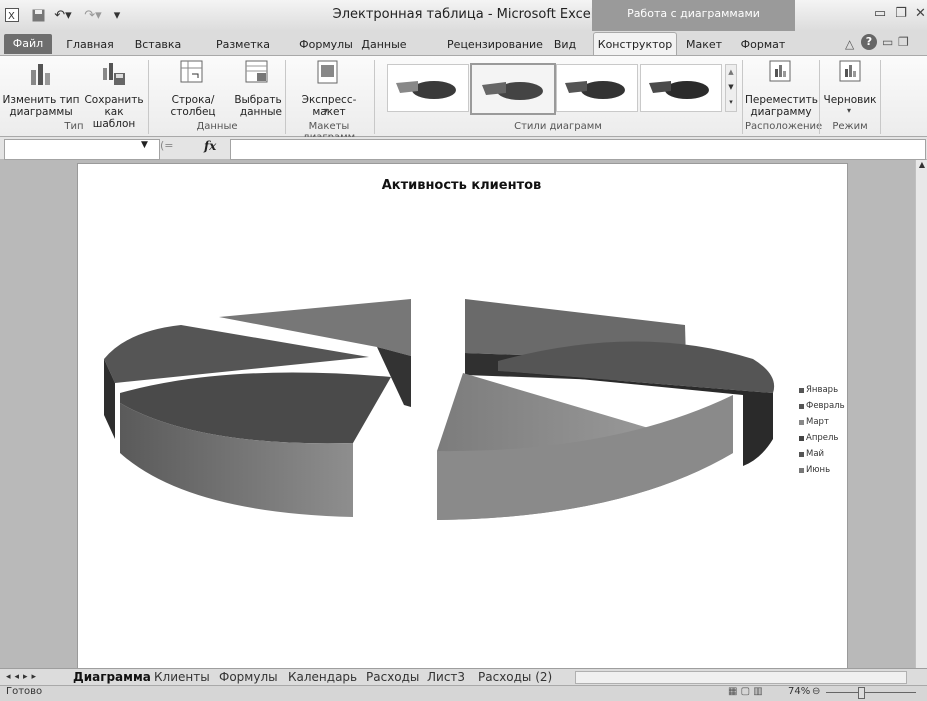 The height and width of the screenshot is (701, 927). What do you see at coordinates (217, 126) in the screenshot?
I see `group-label-data: Данные` at bounding box center [217, 126].